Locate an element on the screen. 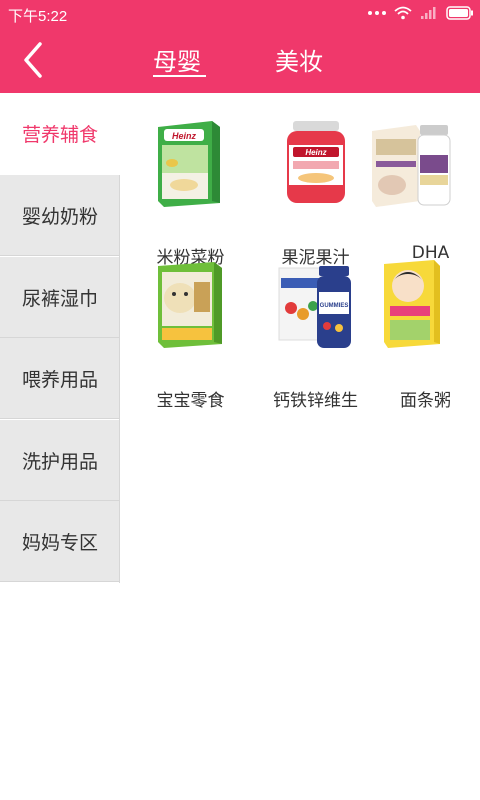 This screenshot has width=480, height=800. wifi-icon is located at coordinates (403, 13).